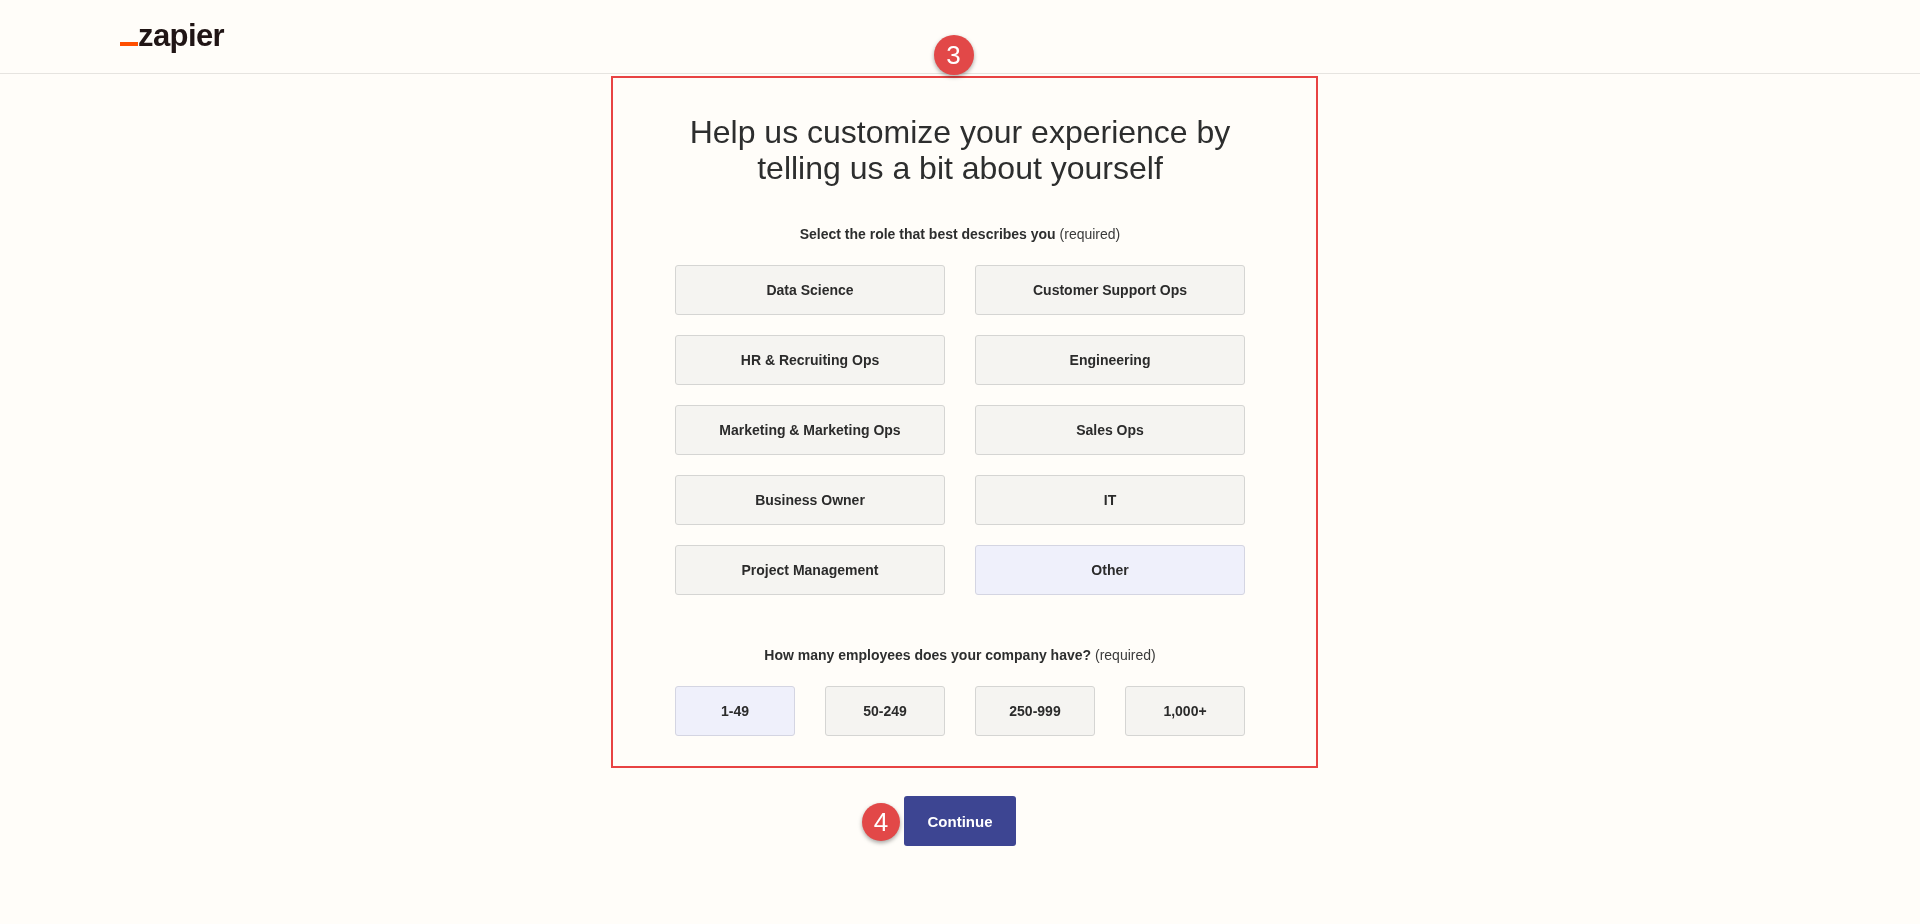 This screenshot has width=1920, height=924. I want to click on option-button: 50-249, so click(885, 711).